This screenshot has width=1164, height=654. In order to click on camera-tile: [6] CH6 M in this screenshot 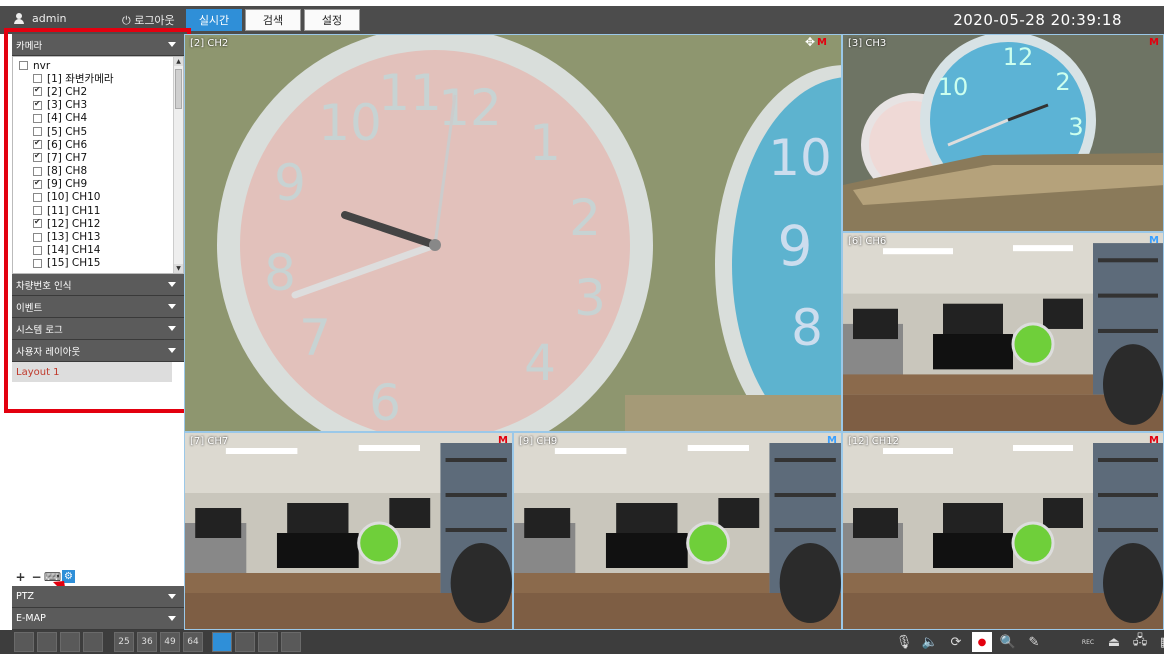, I will do `click(1003, 332)`.